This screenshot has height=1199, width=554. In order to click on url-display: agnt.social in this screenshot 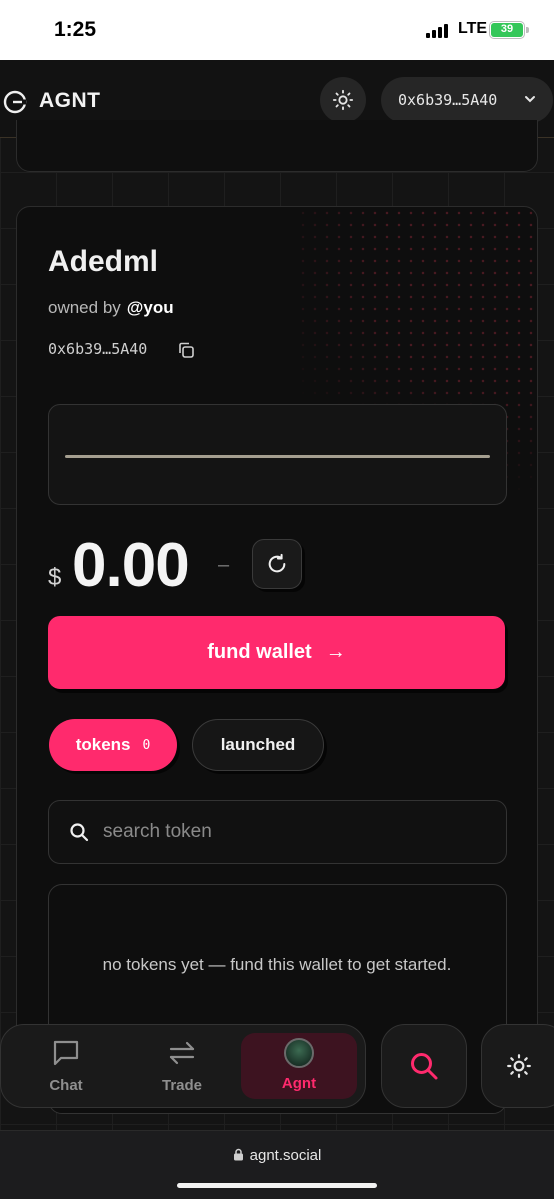, I will do `click(277, 1155)`.